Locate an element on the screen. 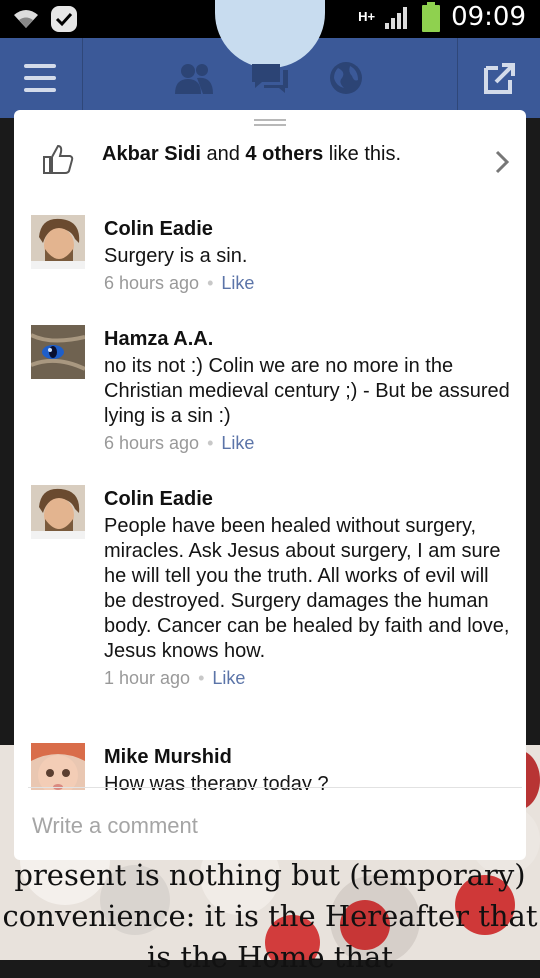 The height and width of the screenshot is (978, 540). notifications-globe-icon is located at coordinates (346, 78).